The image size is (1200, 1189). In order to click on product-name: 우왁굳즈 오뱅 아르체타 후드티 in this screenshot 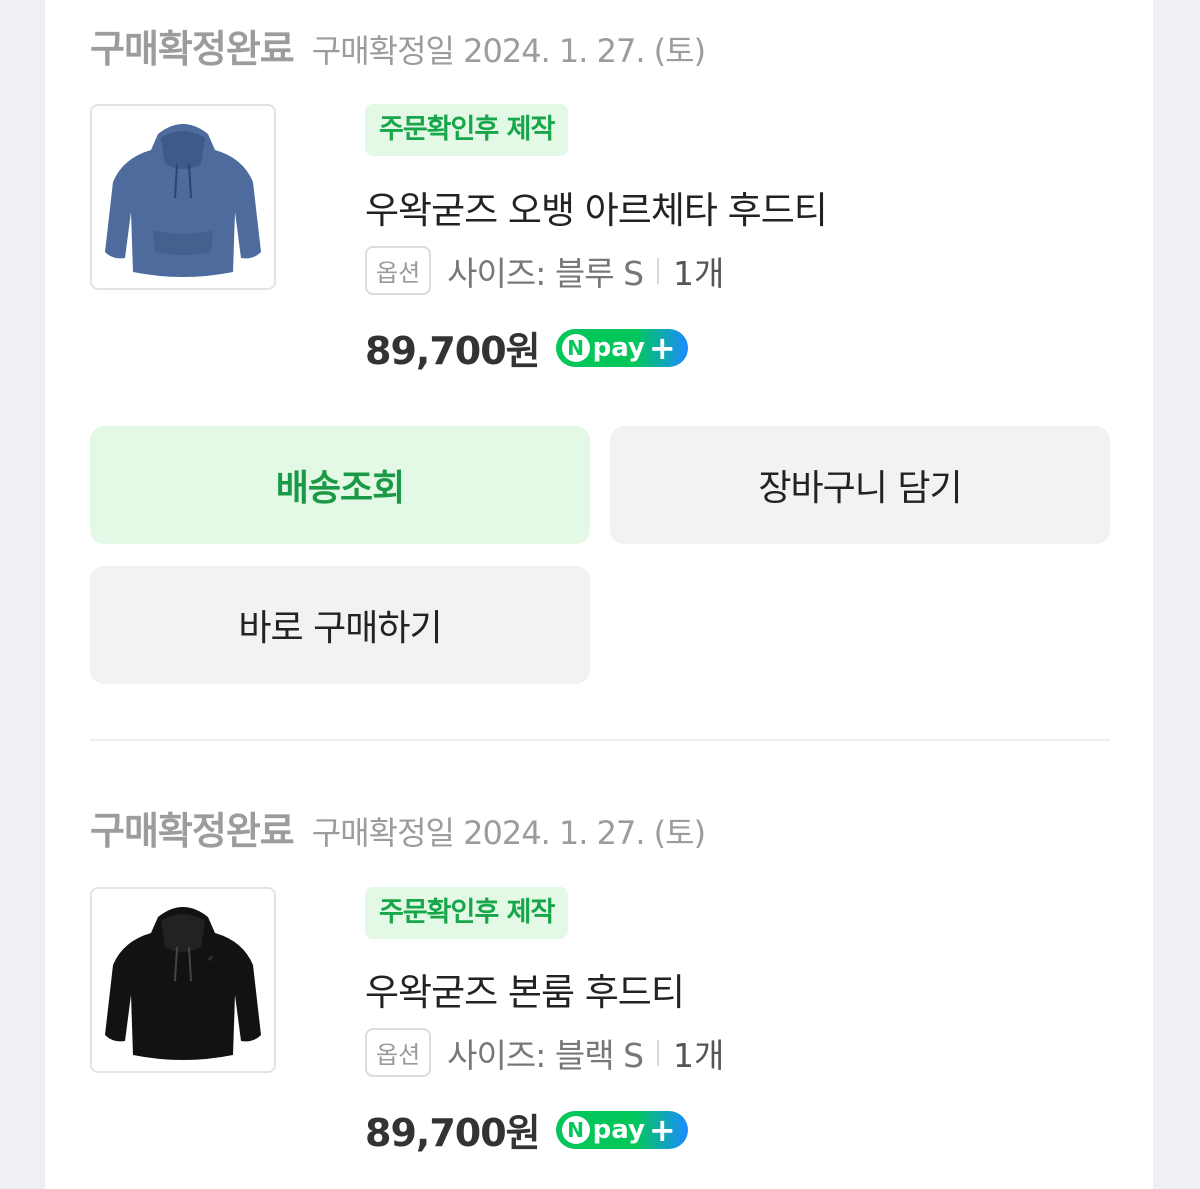, I will do `click(596, 207)`.